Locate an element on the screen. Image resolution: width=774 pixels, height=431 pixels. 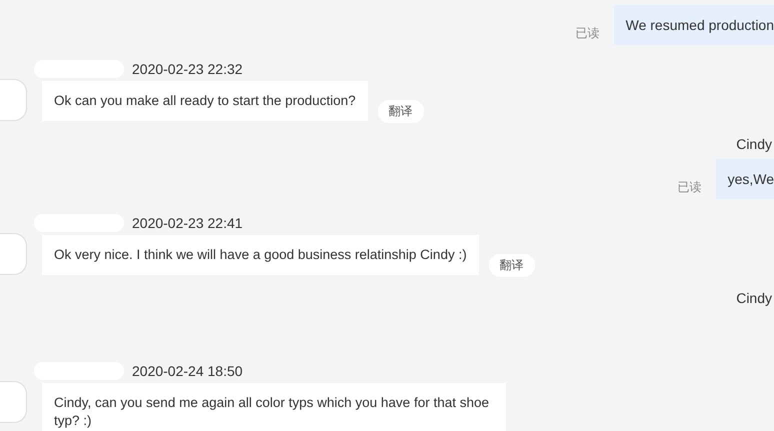
message-bubble: We resumed production is located at coordinates (694, 25).